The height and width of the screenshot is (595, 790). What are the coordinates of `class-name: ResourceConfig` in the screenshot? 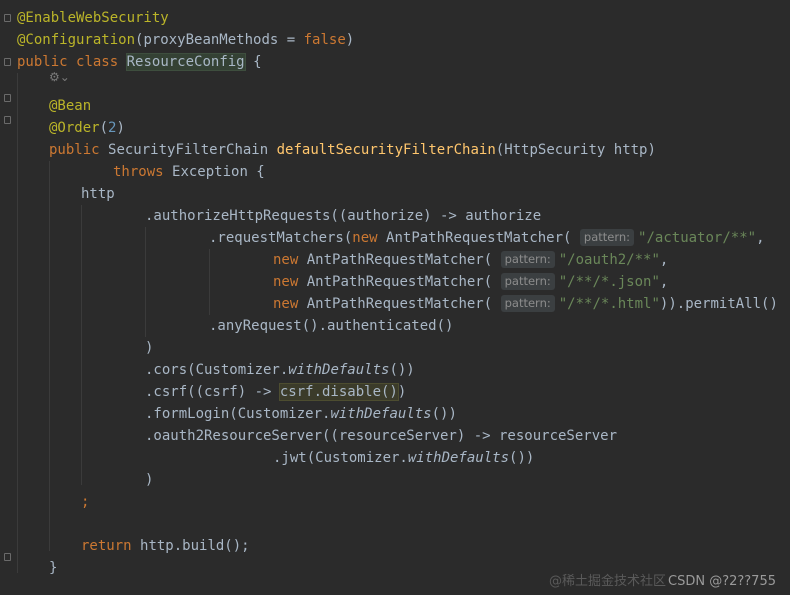 It's located at (185, 62).